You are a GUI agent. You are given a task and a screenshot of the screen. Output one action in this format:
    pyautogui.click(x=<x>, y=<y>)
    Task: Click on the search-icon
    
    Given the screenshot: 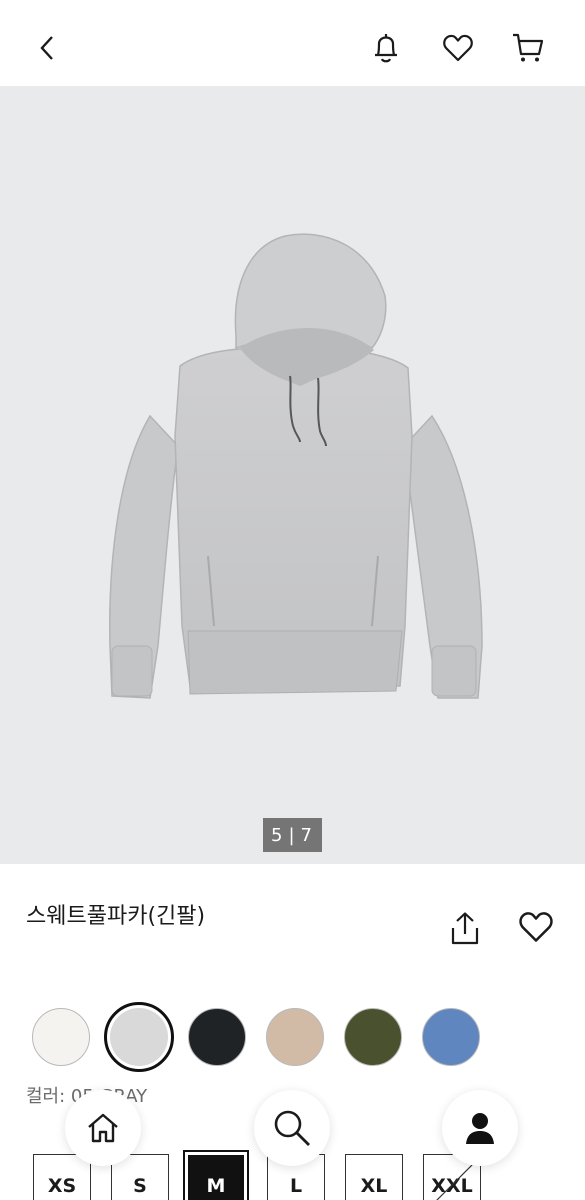 What is the action you would take?
    pyautogui.click(x=292, y=1128)
    